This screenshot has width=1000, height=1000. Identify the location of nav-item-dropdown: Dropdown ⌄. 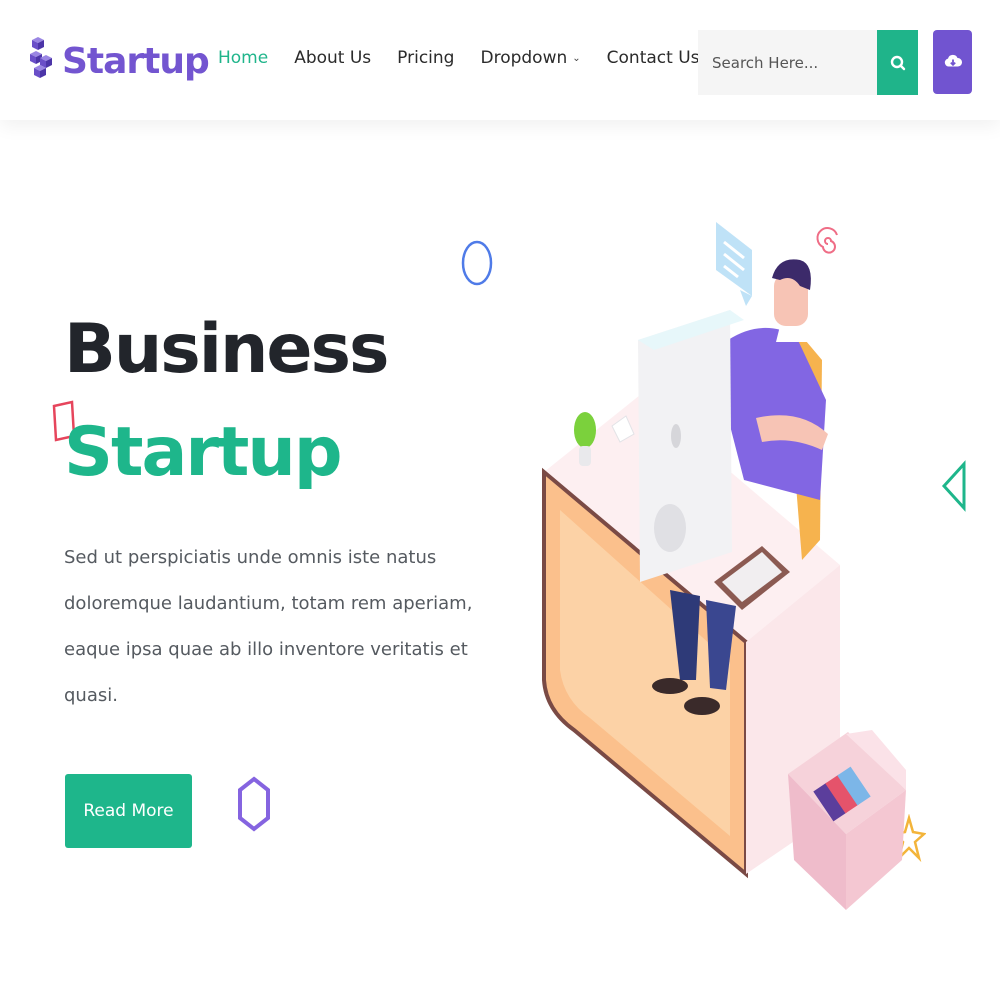
(530, 58).